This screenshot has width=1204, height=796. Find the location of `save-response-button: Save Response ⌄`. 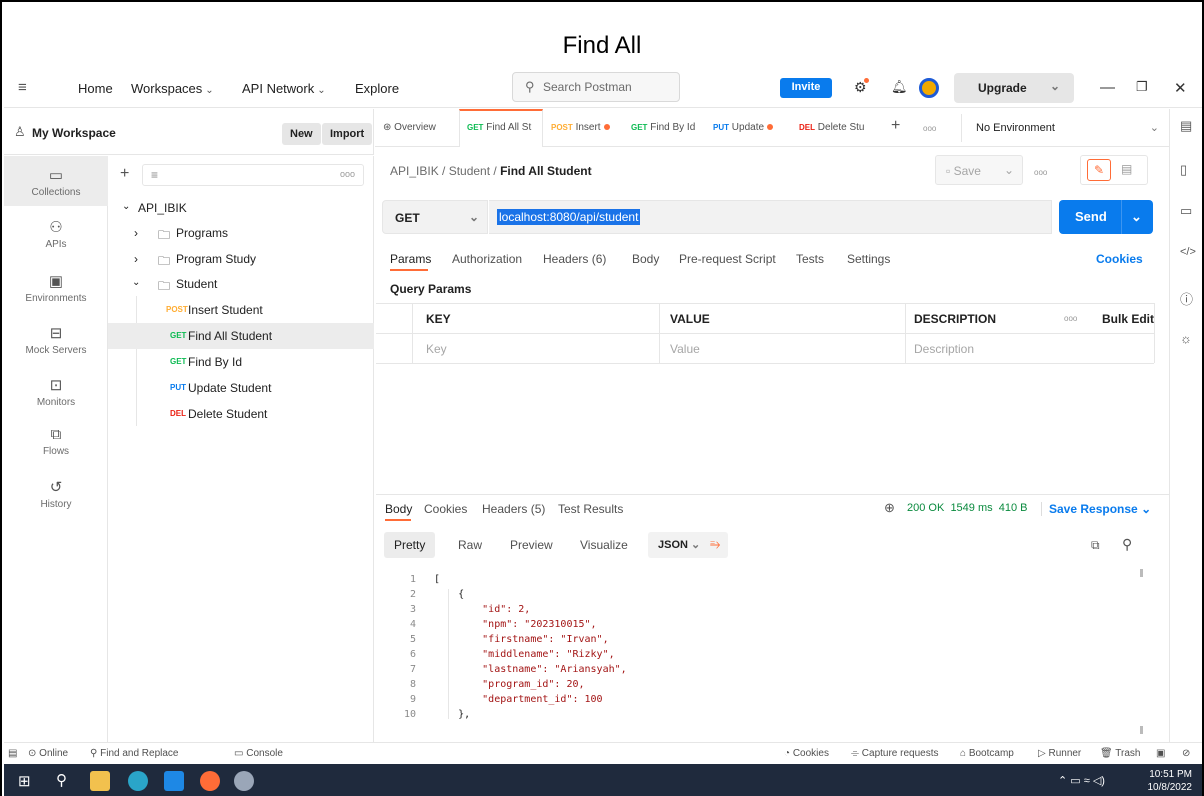

save-response-button: Save Response ⌄ is located at coordinates (1100, 509).